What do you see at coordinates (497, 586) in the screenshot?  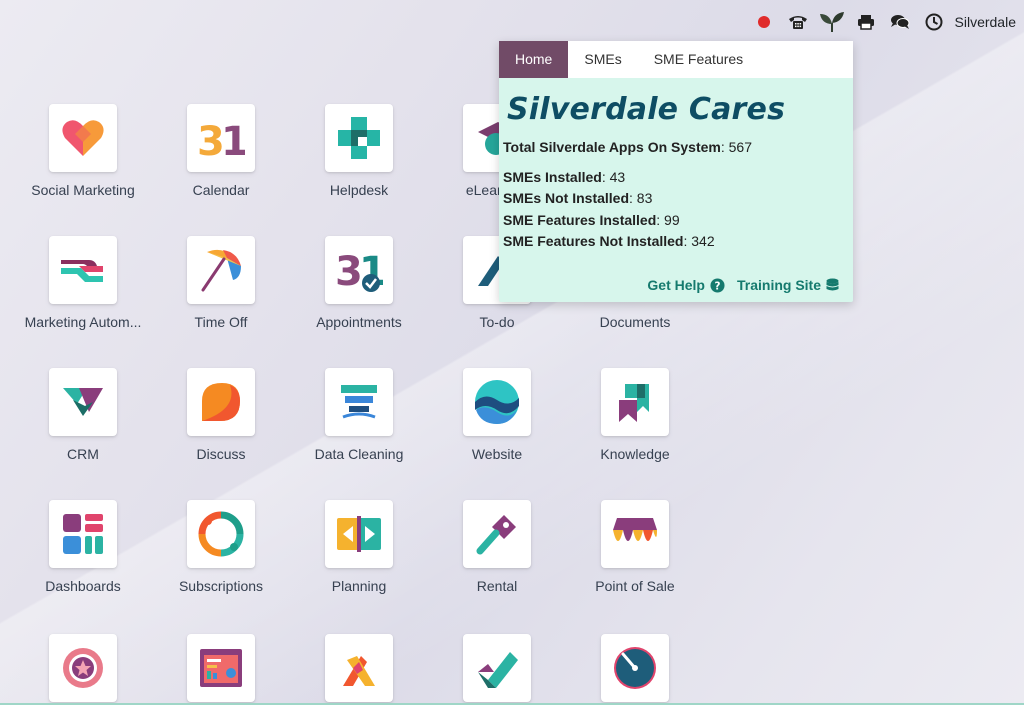 I see `app-label: Rental` at bounding box center [497, 586].